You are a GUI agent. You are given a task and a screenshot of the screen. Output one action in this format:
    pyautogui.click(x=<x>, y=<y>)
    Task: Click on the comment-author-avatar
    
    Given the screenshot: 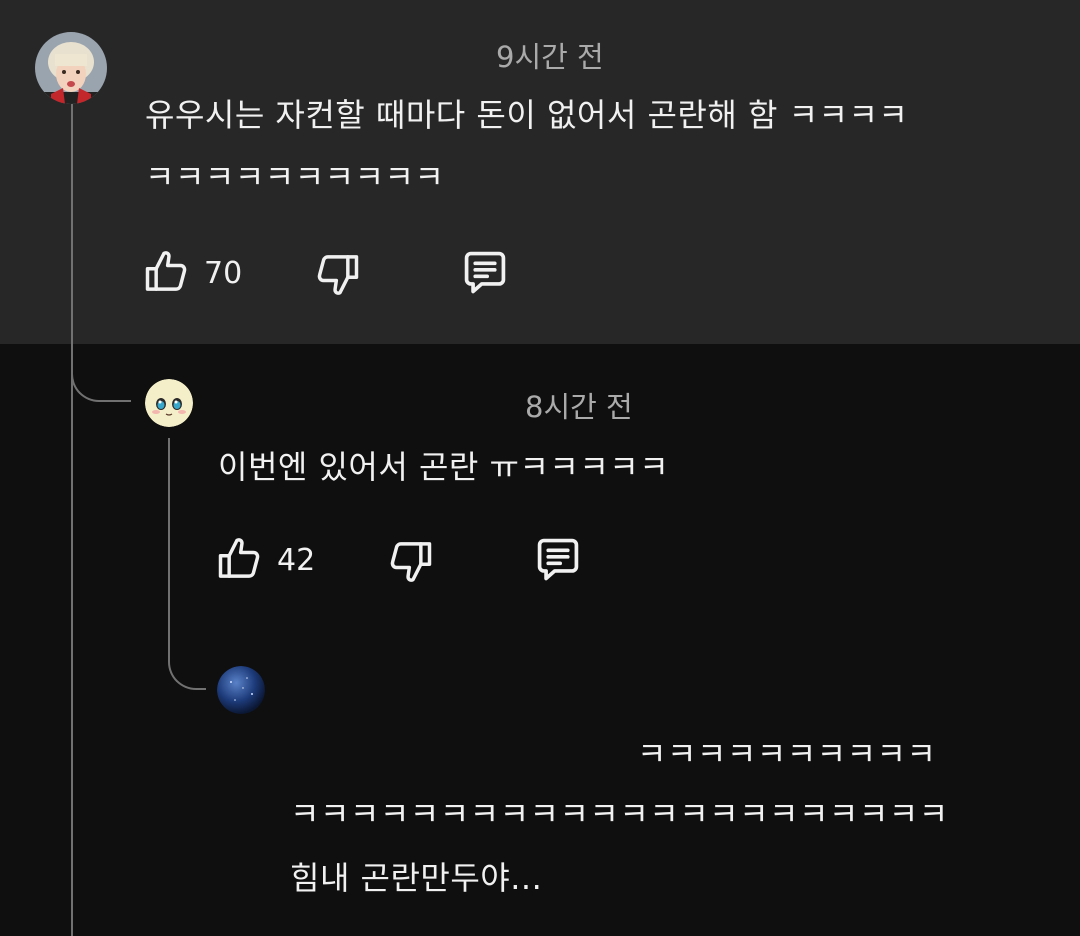 What is the action you would take?
    pyautogui.click(x=71, y=68)
    